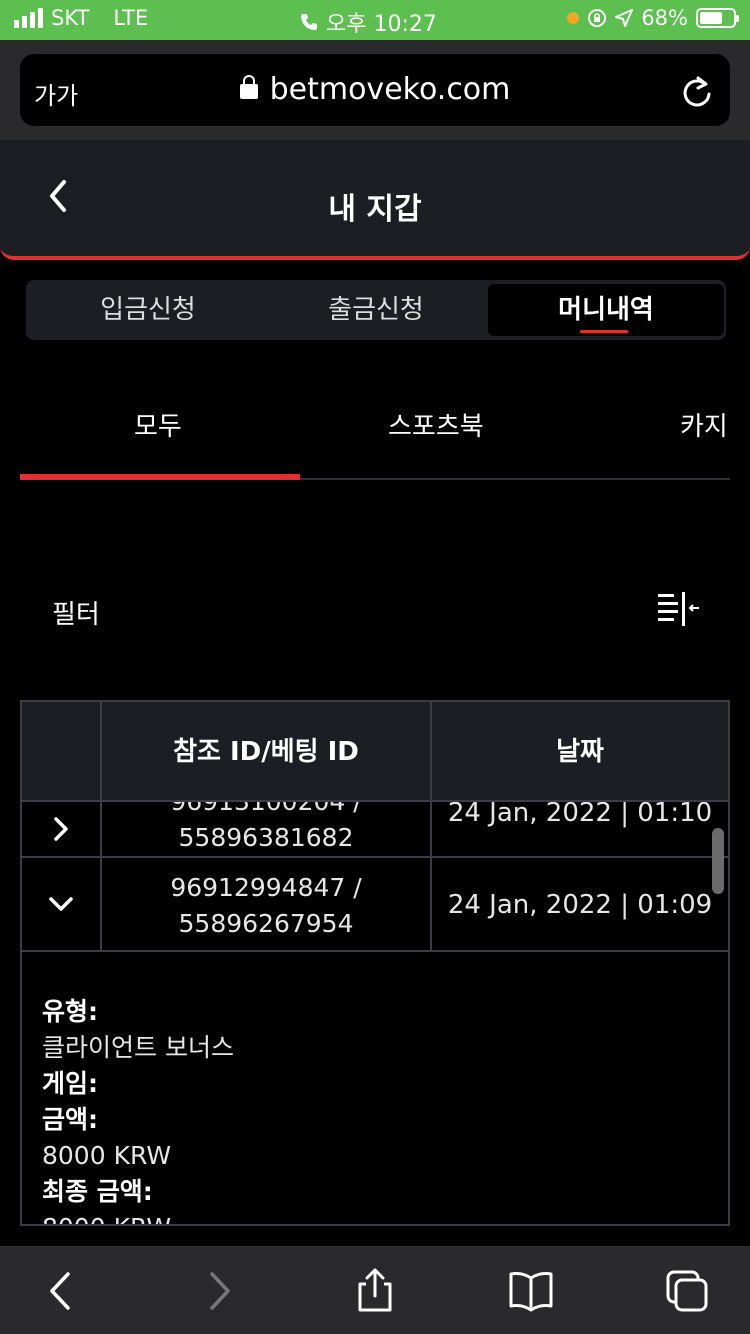  What do you see at coordinates (580, 905) in the screenshot?
I see `date-cell: 24 Jan, 2022 | 01:09` at bounding box center [580, 905].